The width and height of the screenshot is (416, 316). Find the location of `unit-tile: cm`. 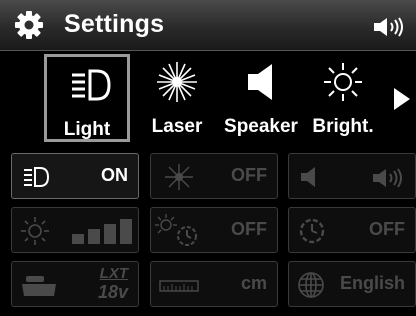

unit-tile: cm is located at coordinates (214, 284).